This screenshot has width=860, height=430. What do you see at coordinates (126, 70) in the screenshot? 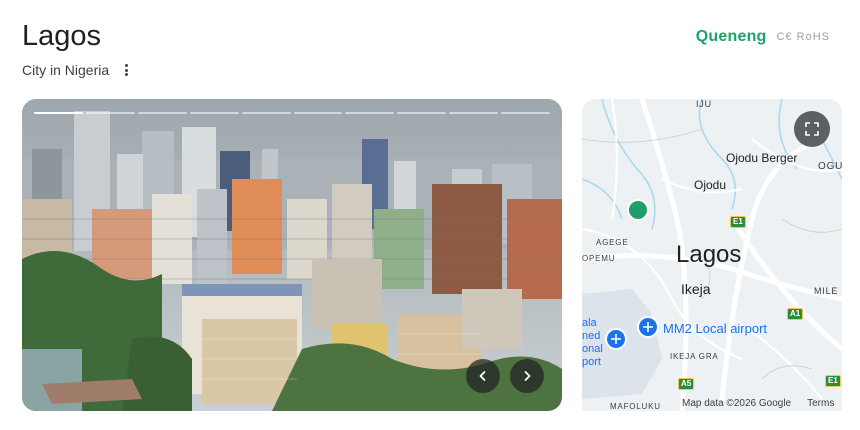
I see `more-vert-icon` at bounding box center [126, 70].